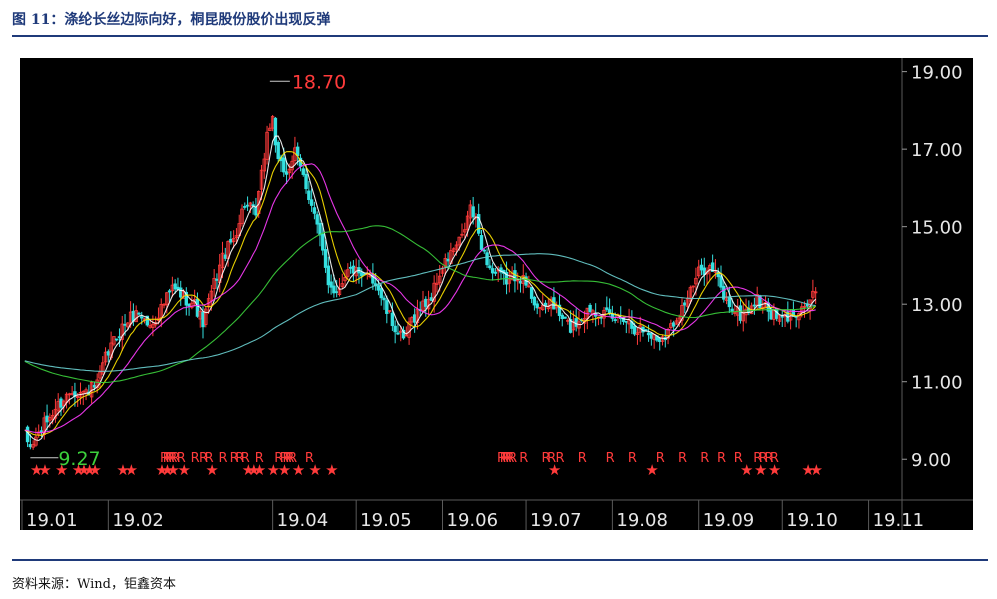 The image size is (997, 599). Describe the element at coordinates (937, 228) in the screenshot. I see `y-tick-label: 15.00` at that location.